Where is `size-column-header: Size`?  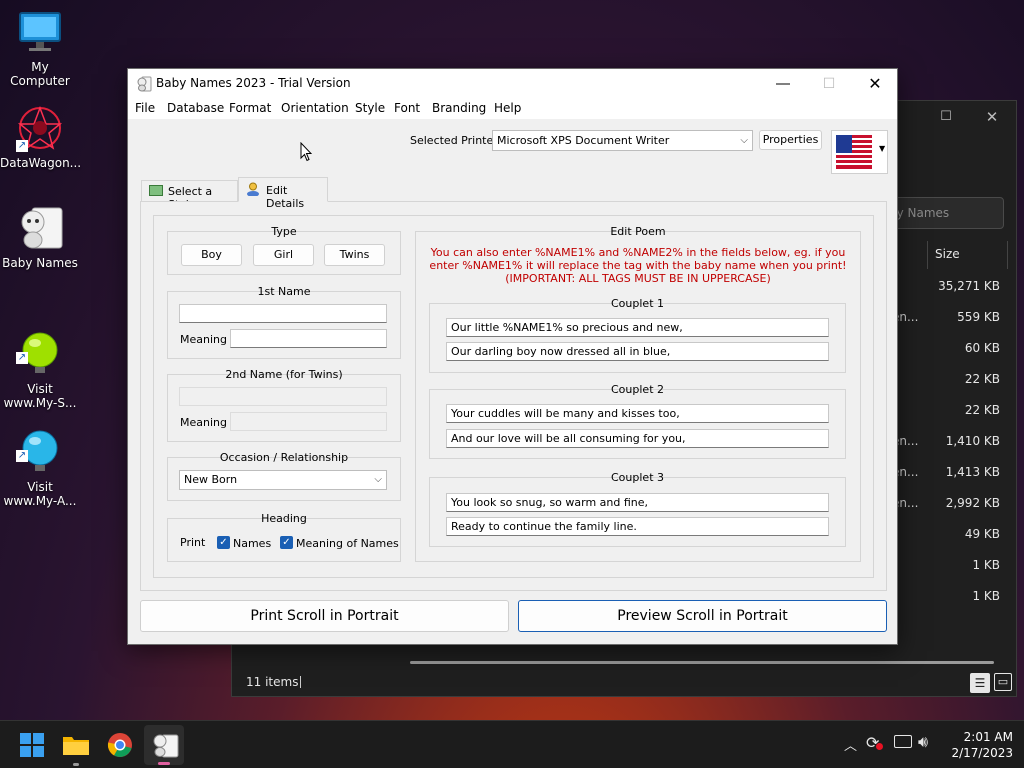 size-column-header: Size is located at coordinates (947, 254).